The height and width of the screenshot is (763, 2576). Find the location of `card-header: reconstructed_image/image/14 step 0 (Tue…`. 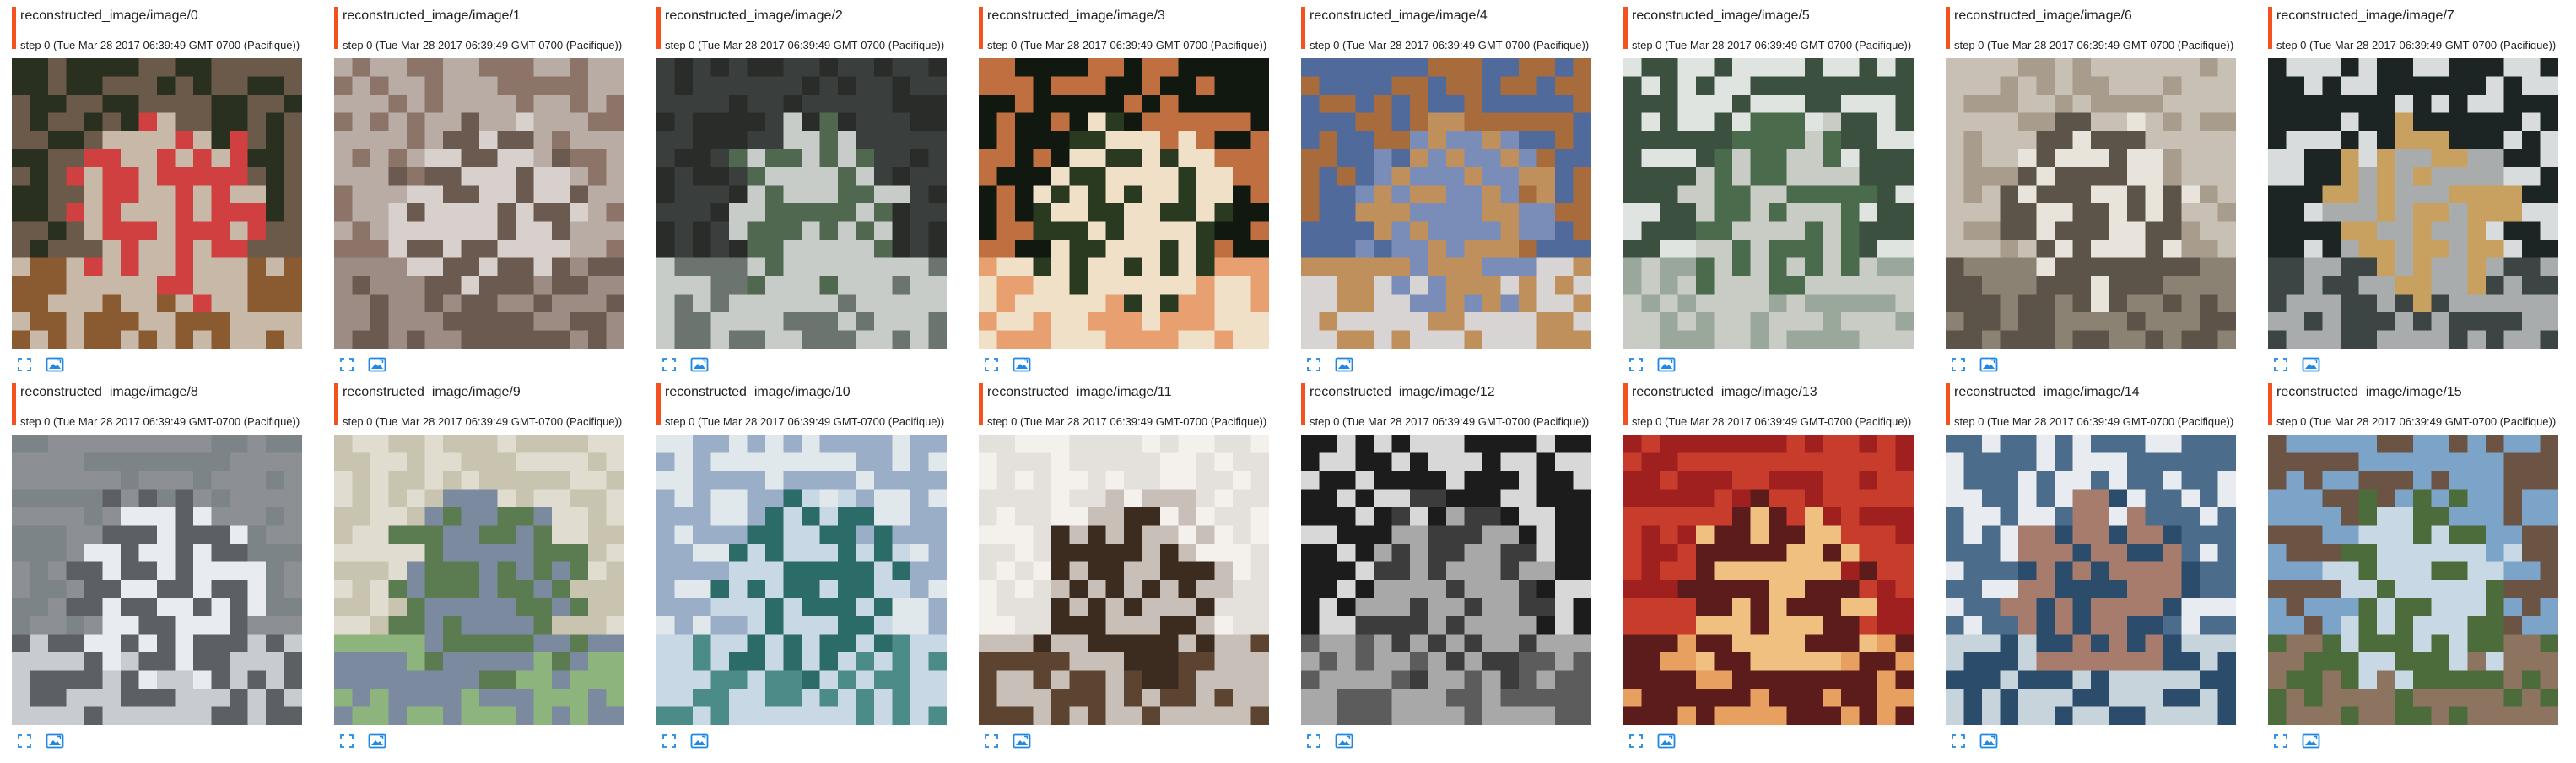

card-header: reconstructed_image/image/14 step 0 (Tue… is located at coordinates (2107, 405).